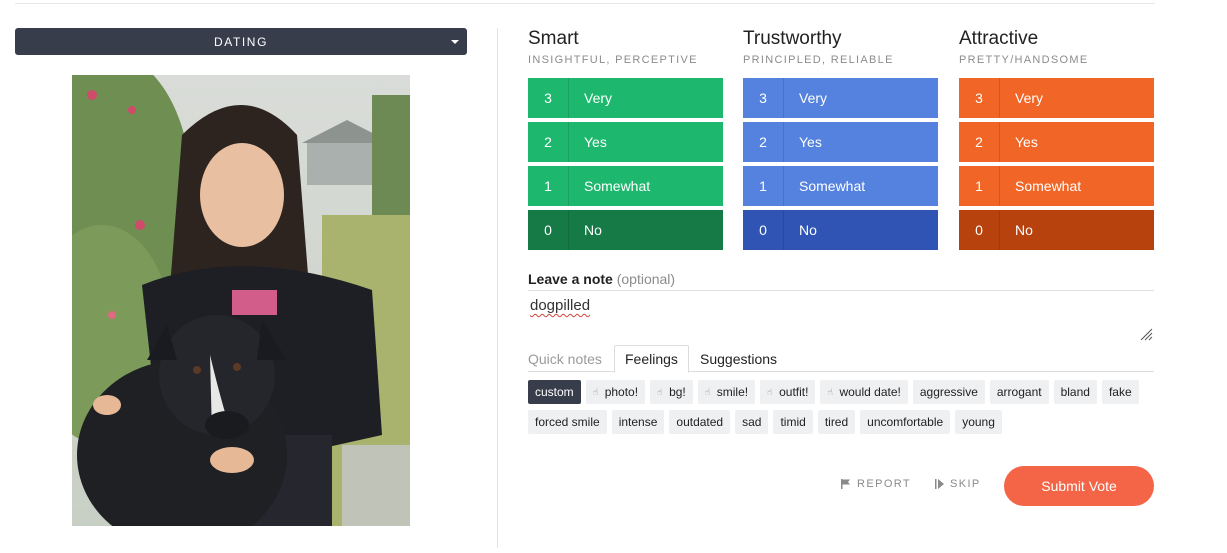 This screenshot has height=553, width=1227. Describe the element at coordinates (554, 392) in the screenshot. I see `feeling-chip: custom` at that location.